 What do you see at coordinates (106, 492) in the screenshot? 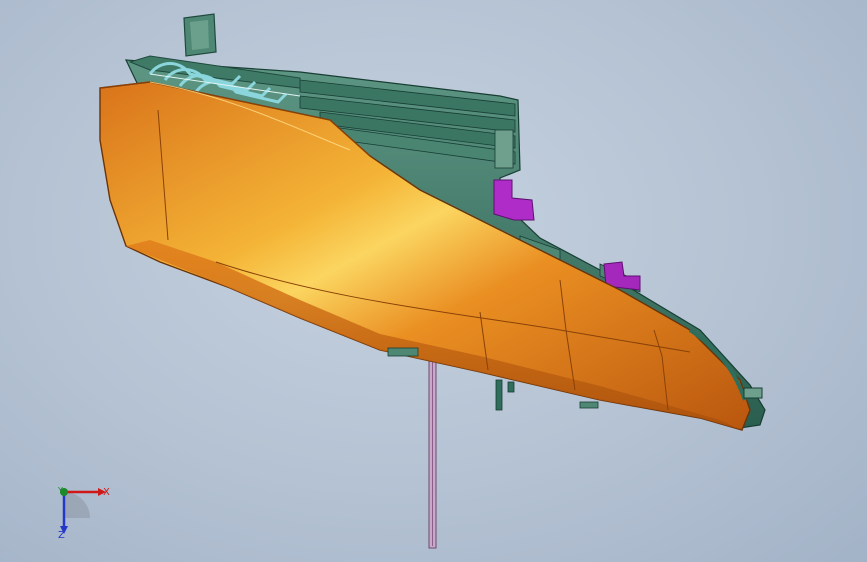
I see `x-axis-label: X` at bounding box center [106, 492].